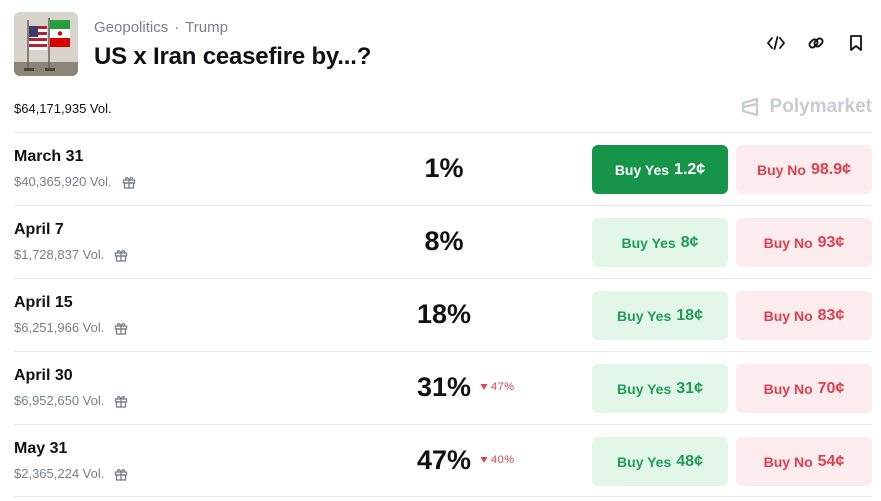 The width and height of the screenshot is (881, 501). I want to click on header-toolbar, so click(816, 43).